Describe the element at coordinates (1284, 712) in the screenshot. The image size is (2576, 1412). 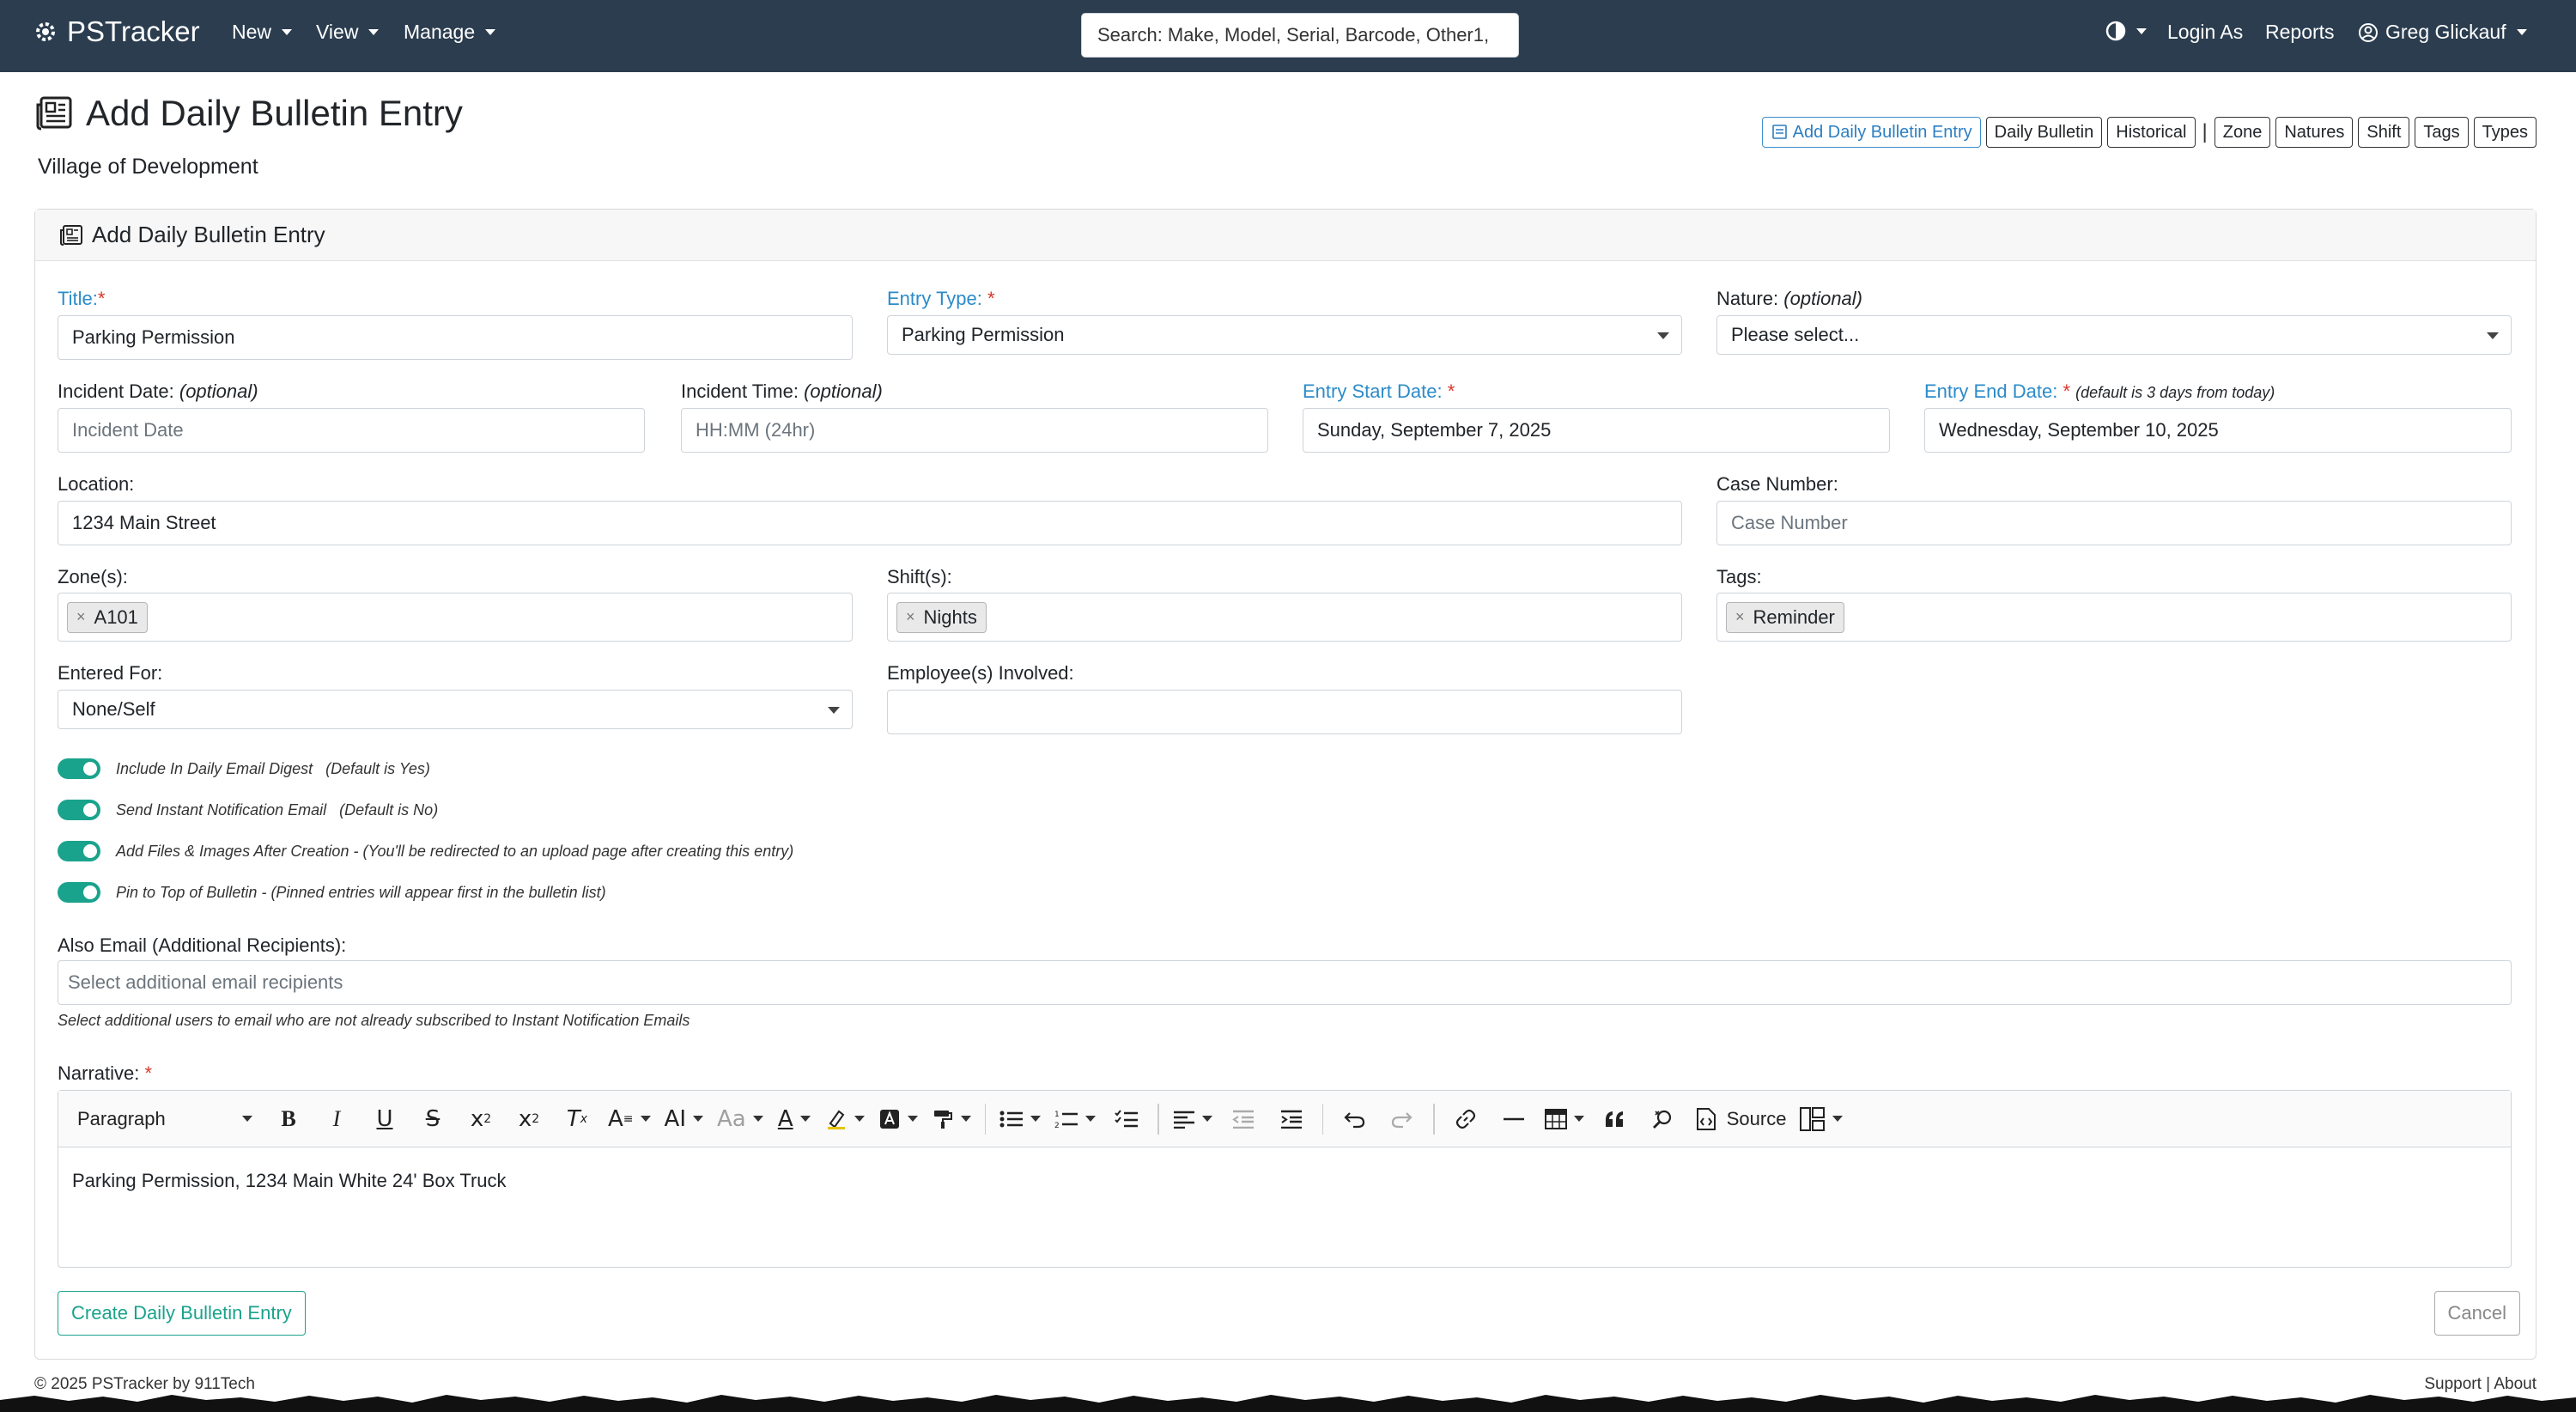
I see `employees-multiselect` at that location.